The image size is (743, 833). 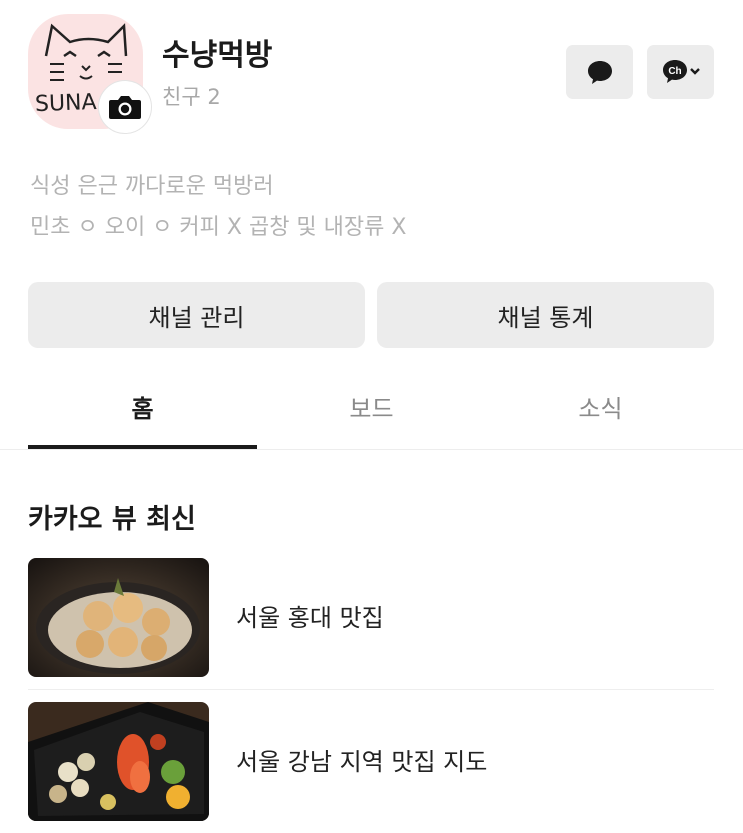 I want to click on channel-name: 수냥먹방, so click(x=217, y=55).